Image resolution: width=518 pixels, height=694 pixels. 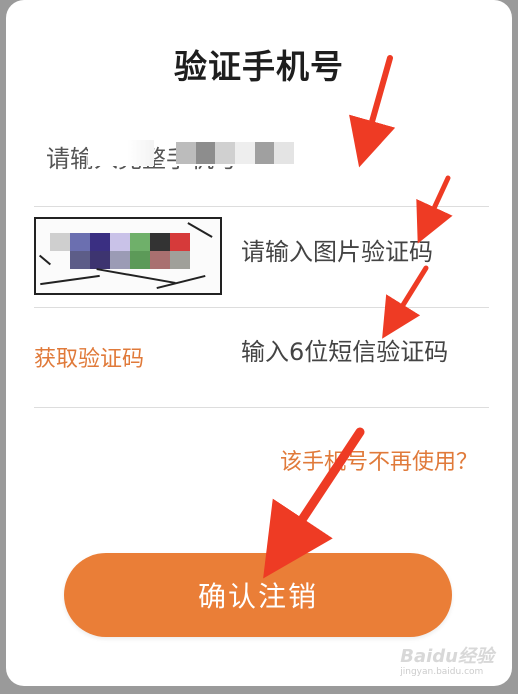 What do you see at coordinates (89, 357) in the screenshot?
I see `get-code-button: 获取验证码` at bounding box center [89, 357].